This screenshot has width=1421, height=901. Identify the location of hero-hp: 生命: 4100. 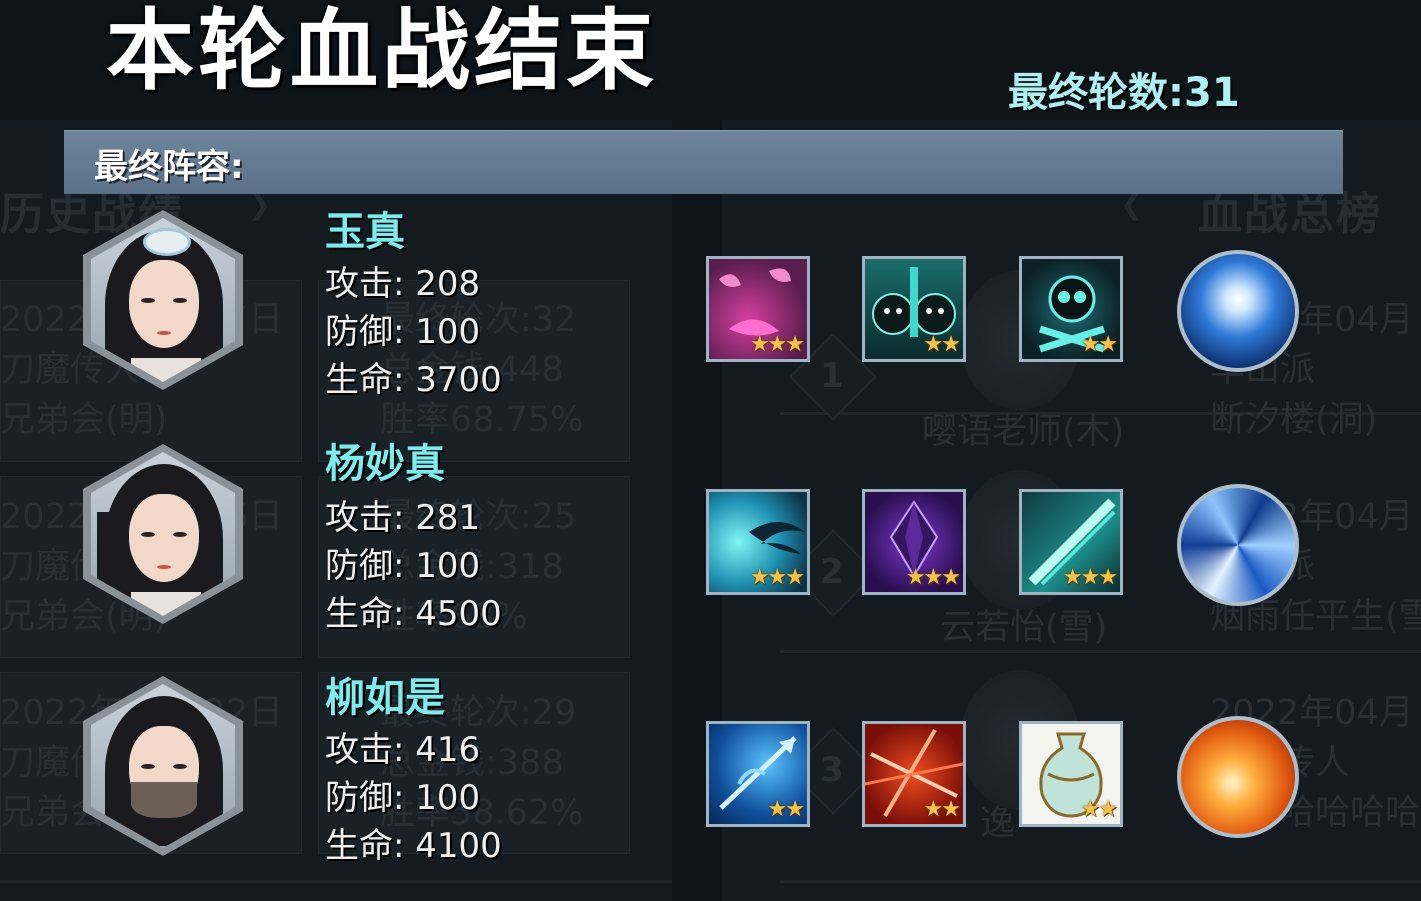
(413, 846).